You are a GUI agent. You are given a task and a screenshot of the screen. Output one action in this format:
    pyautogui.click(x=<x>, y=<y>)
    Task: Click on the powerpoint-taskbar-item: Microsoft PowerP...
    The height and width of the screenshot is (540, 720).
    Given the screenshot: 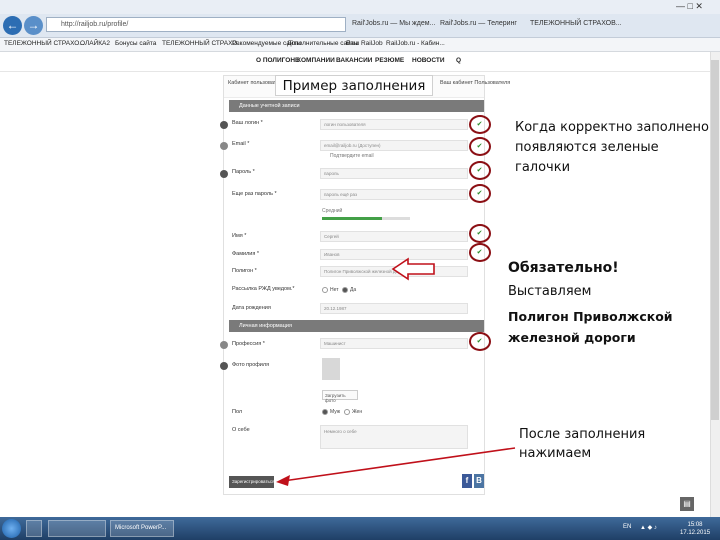 What is the action you would take?
    pyautogui.click(x=142, y=528)
    